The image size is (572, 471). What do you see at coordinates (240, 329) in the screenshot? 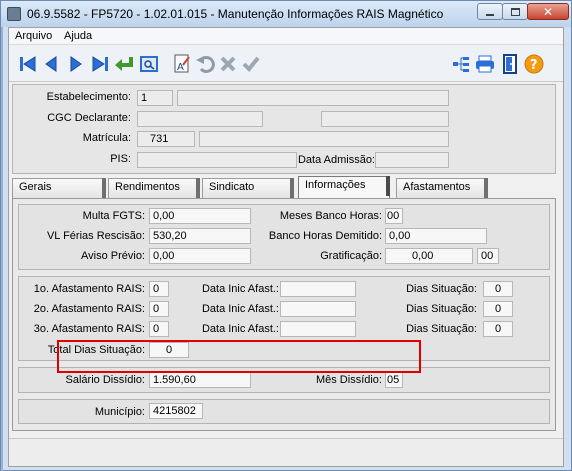
I see `data-inic-afast-3-label: Data Inic Afast.:` at bounding box center [240, 329].